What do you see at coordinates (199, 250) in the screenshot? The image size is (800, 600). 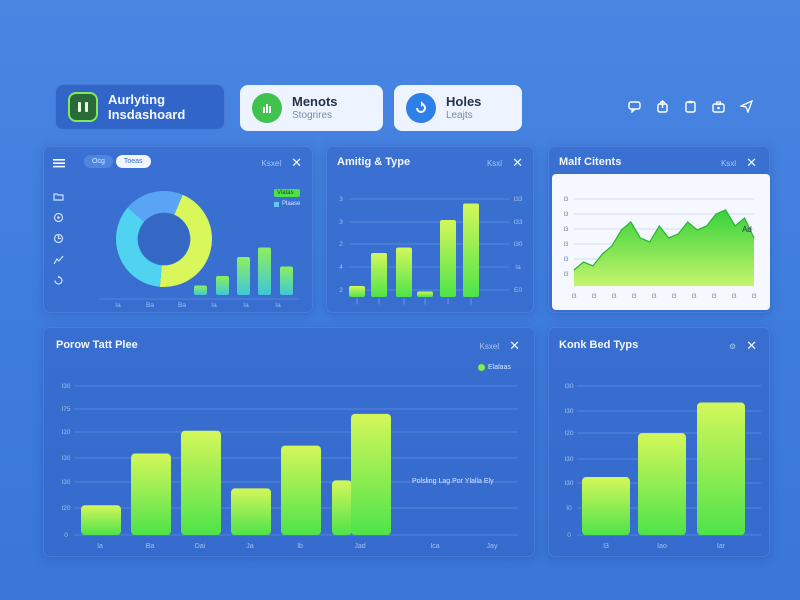 I see `overview-chart: Ia Ba Ba Ia Ia Ia` at bounding box center [199, 250].